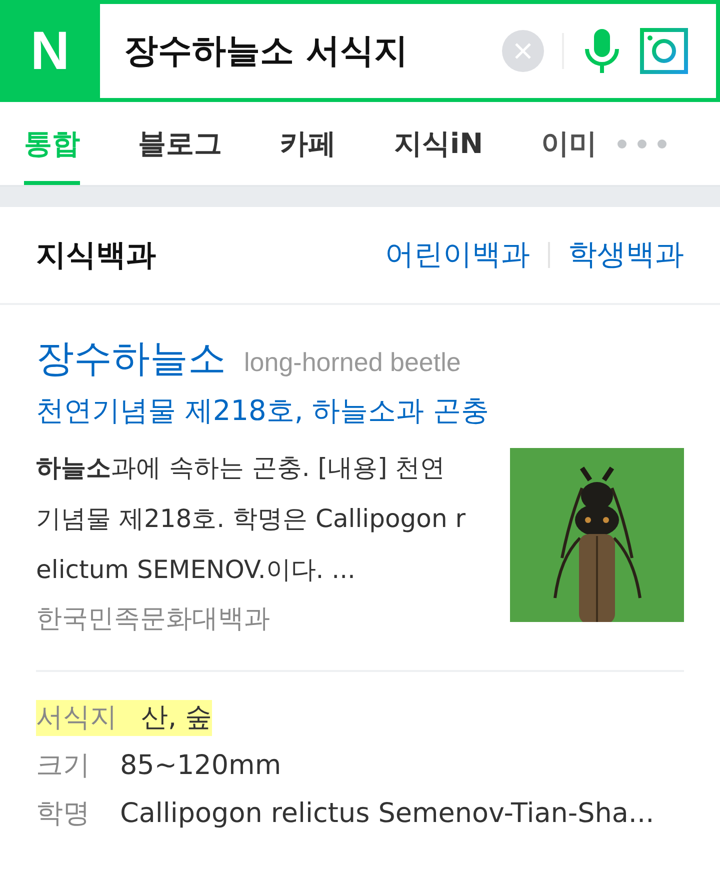 The height and width of the screenshot is (888, 720). I want to click on microphone-icon, so click(602, 51).